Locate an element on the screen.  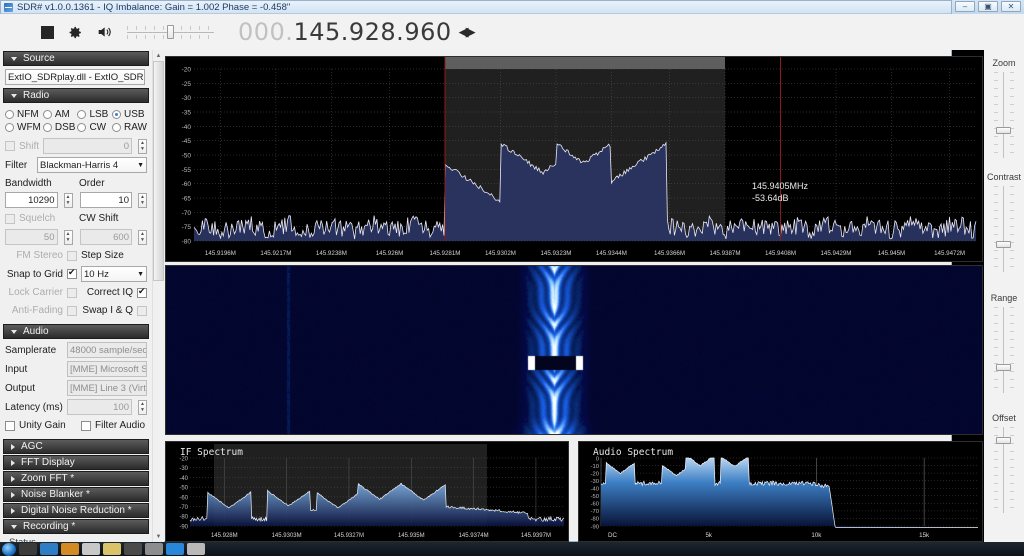
sidebar-scroll-thumb is located at coordinates (158, 171).